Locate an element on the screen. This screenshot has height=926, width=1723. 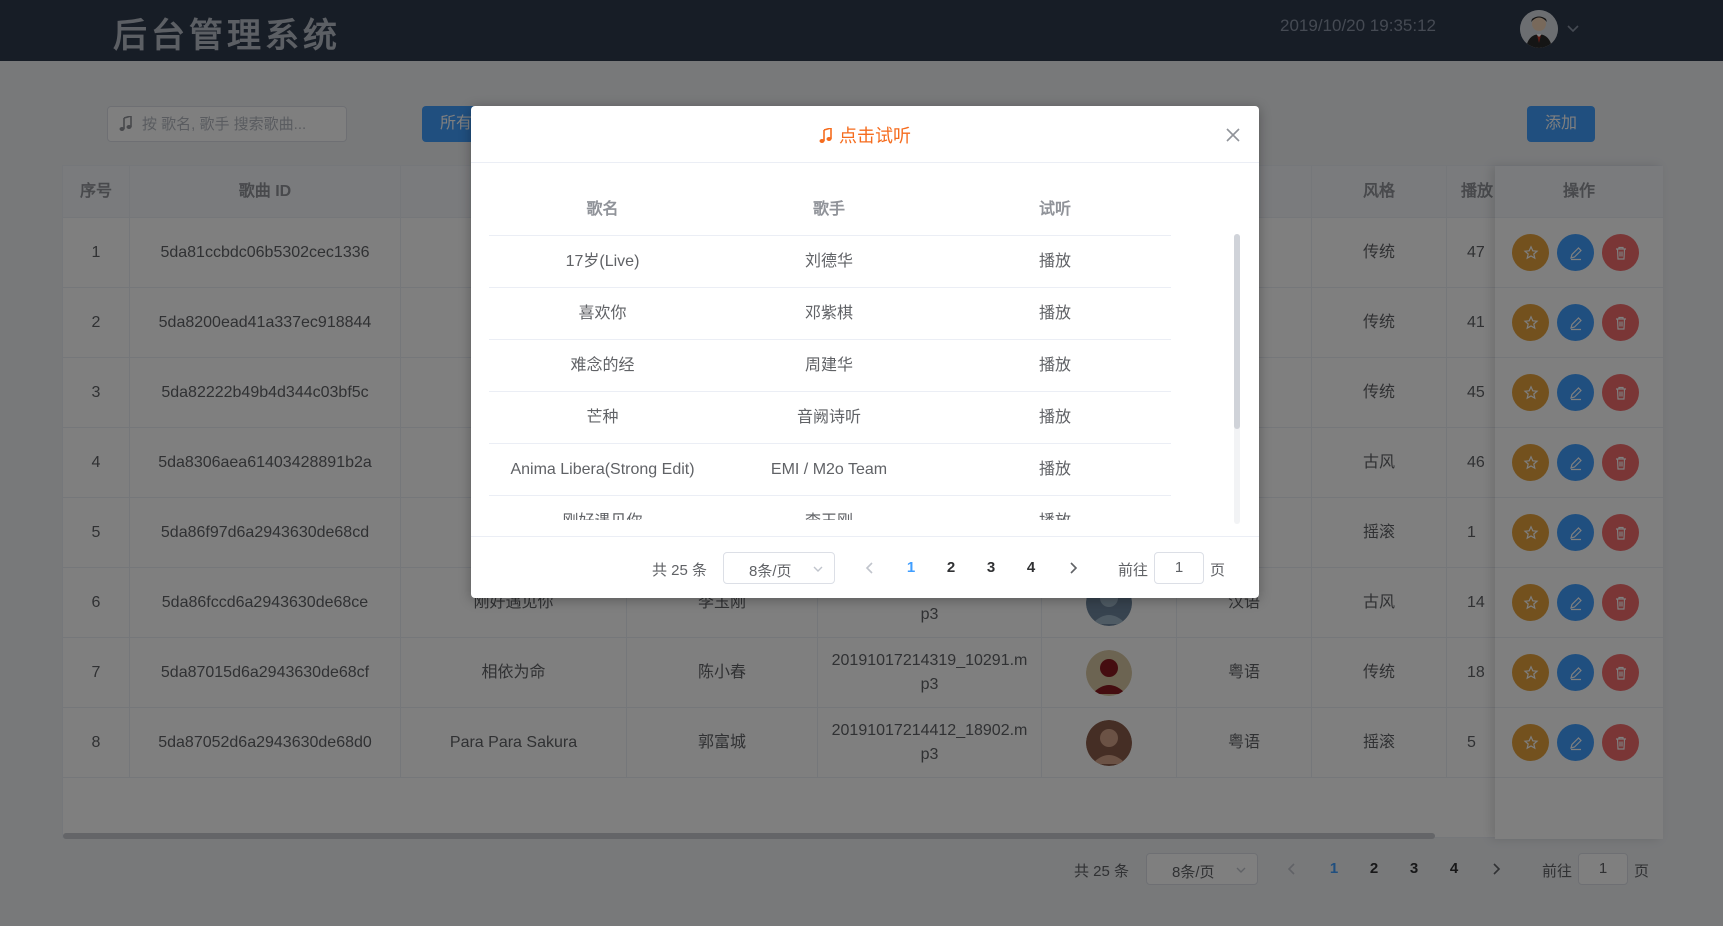
dialog-header: 点击试听 is located at coordinates (865, 134).